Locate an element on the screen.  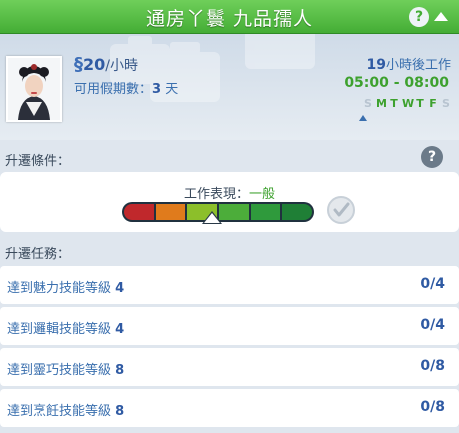
performance-panel: 工作表現：一般 is located at coordinates (229, 202).